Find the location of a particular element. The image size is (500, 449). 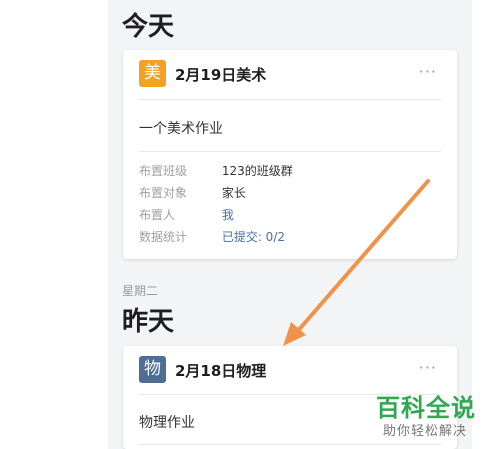

watermark-logo: 百科全说 助你轻松解决 is located at coordinates (432, 417).